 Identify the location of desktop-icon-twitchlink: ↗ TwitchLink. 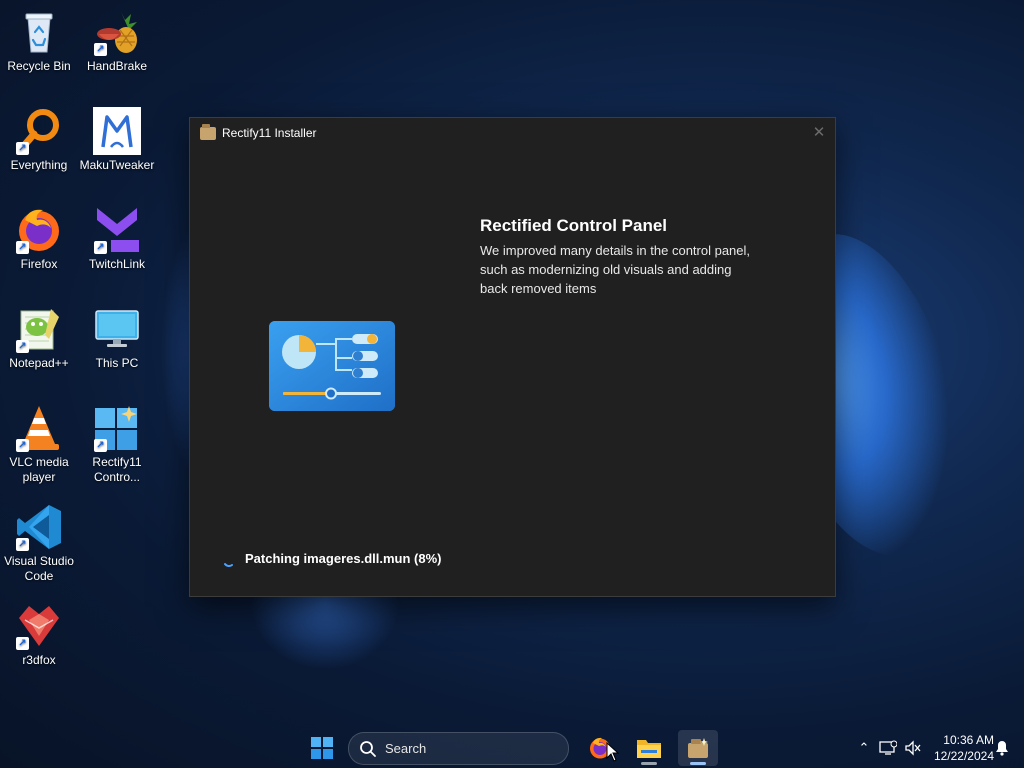
(117, 239).